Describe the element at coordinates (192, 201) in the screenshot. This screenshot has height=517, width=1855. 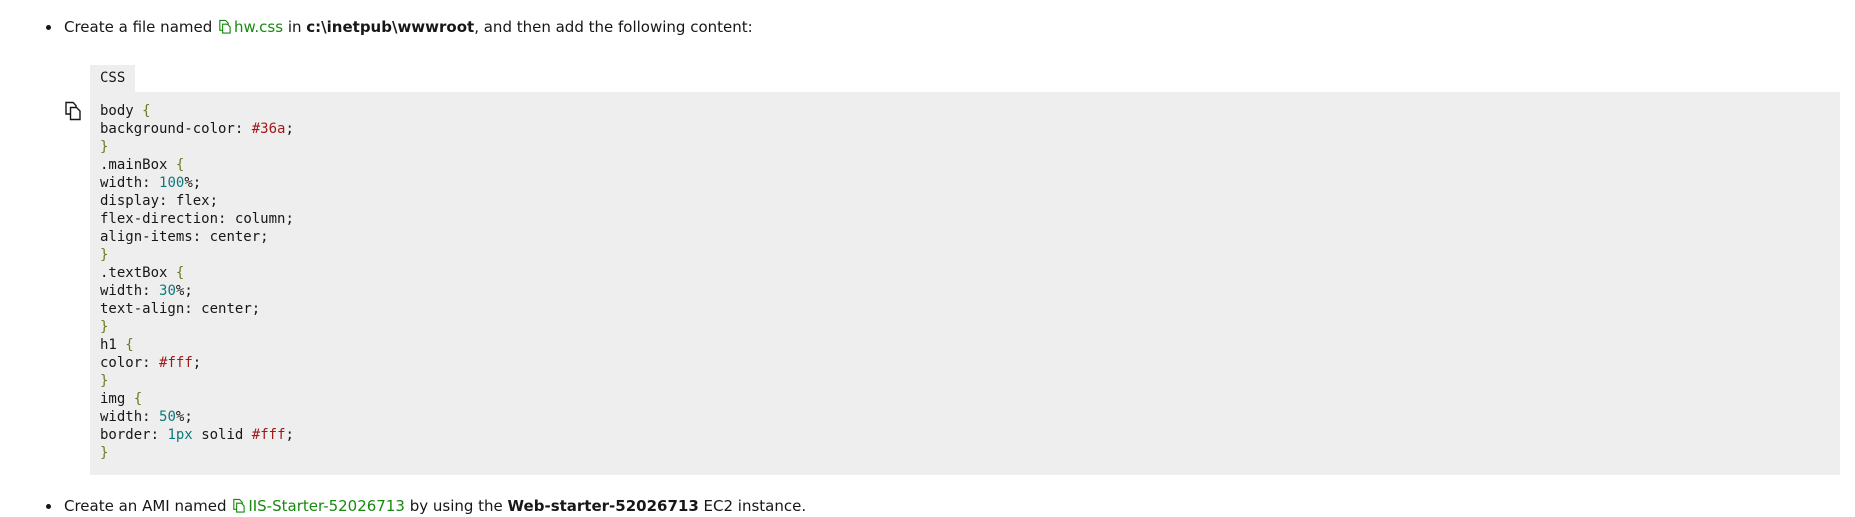
I see `code-token-kw: flex` at that location.